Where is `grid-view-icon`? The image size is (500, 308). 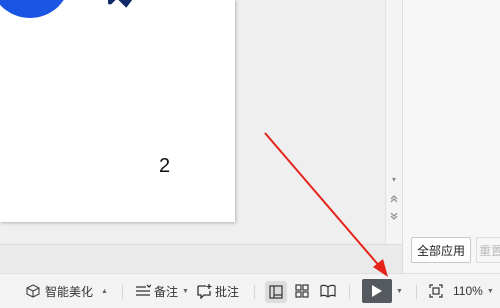
grid-view-icon is located at coordinates (302, 291).